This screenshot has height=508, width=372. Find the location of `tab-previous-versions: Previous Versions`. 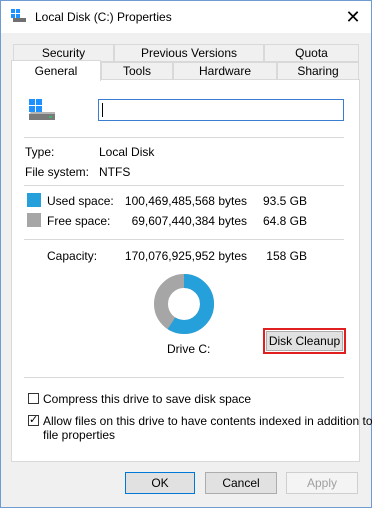

tab-previous-versions: Previous Versions is located at coordinates (189, 53).